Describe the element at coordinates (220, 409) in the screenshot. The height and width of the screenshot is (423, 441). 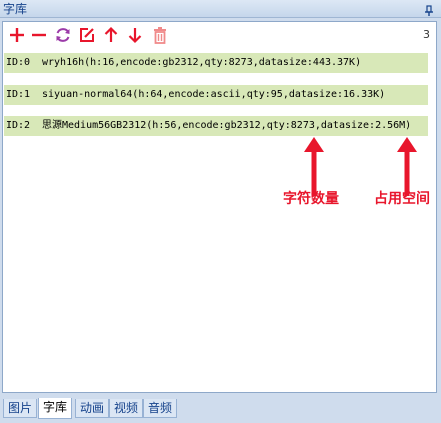
I see `bottom-tabs: 图片 字库 动画 视频 音频` at that location.